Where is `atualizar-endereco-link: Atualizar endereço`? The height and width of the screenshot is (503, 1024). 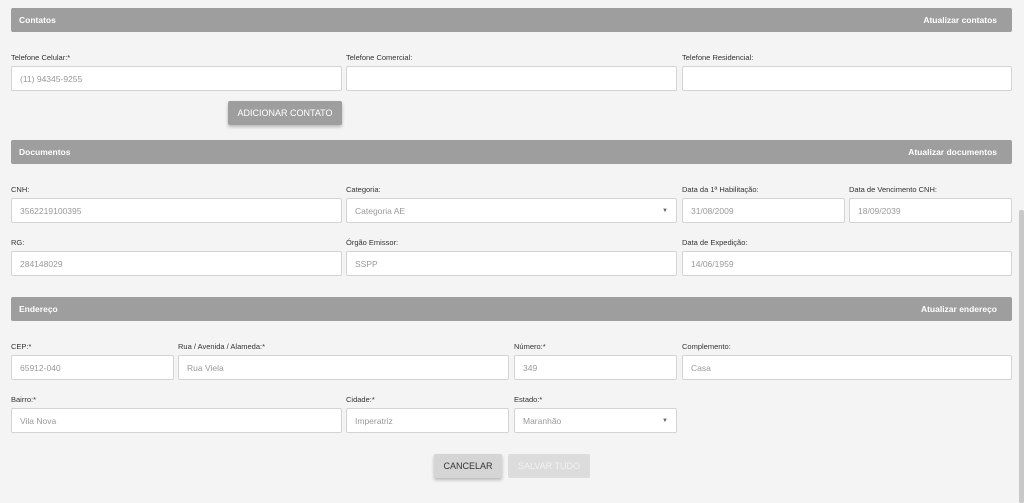 atualizar-endereco-link: Atualizar endereço is located at coordinates (959, 309).